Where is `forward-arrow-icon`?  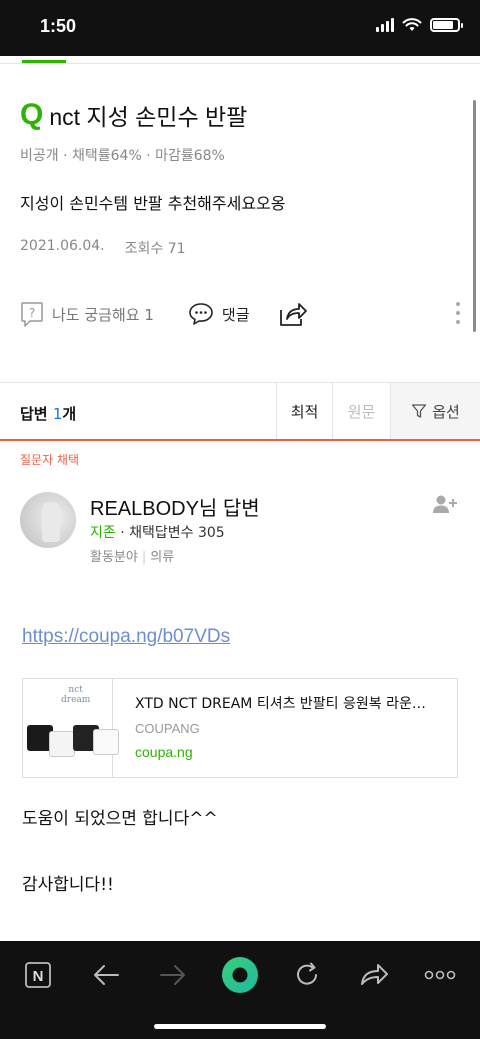 forward-arrow-icon is located at coordinates (173, 975).